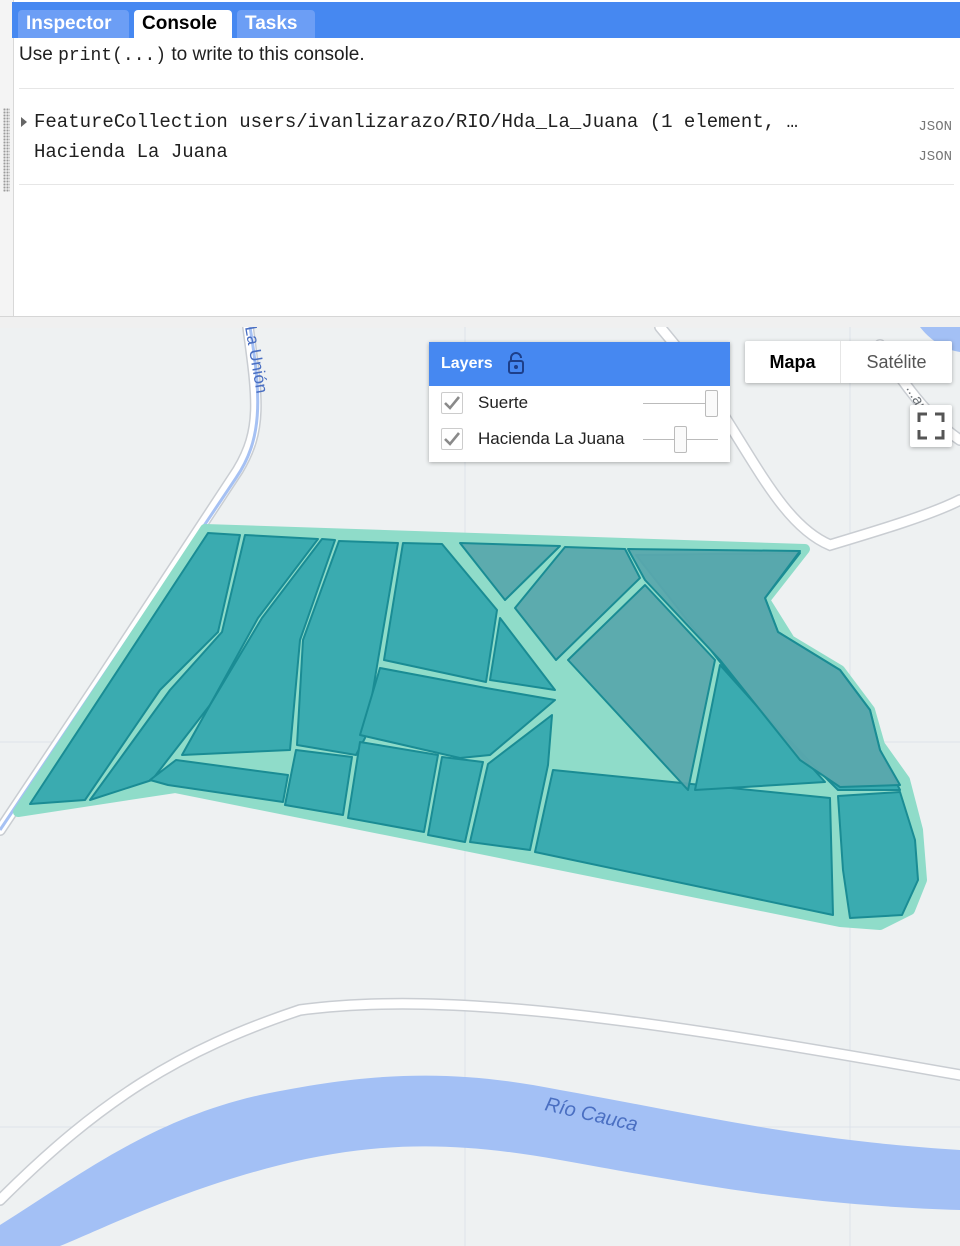 This screenshot has width=960, height=1246. What do you see at coordinates (503, 402) in the screenshot?
I see `layer-name-suerte: Suerte` at bounding box center [503, 402].